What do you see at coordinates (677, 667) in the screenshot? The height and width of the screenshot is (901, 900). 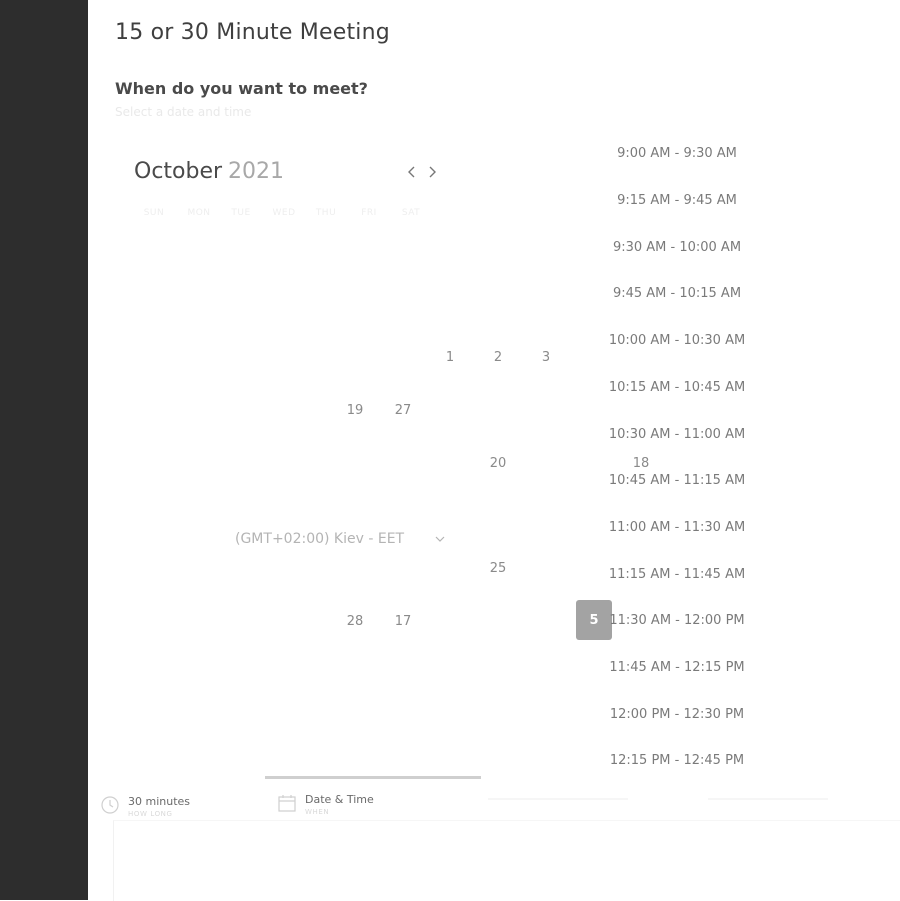 I see `time-slot: 11:45 AM - 12:15 PM` at bounding box center [677, 667].